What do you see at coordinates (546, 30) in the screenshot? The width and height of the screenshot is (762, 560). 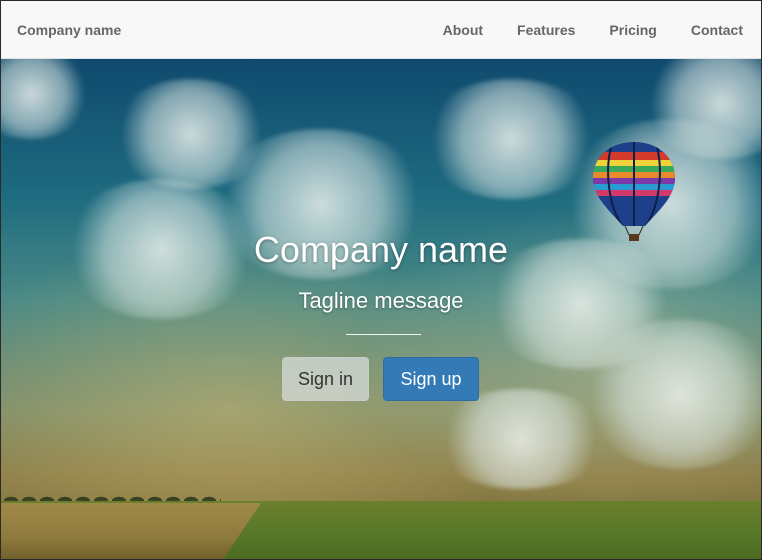 I see `nav-link-features: Features` at bounding box center [546, 30].